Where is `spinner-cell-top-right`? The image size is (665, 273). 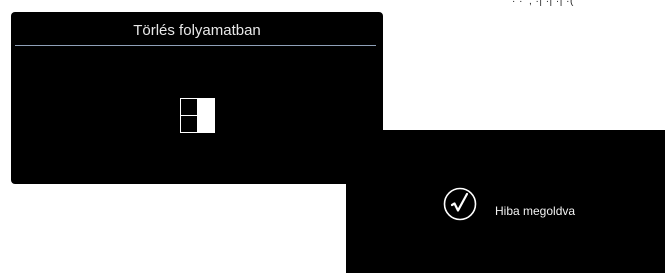
spinner-cell-top-right is located at coordinates (206, 107).